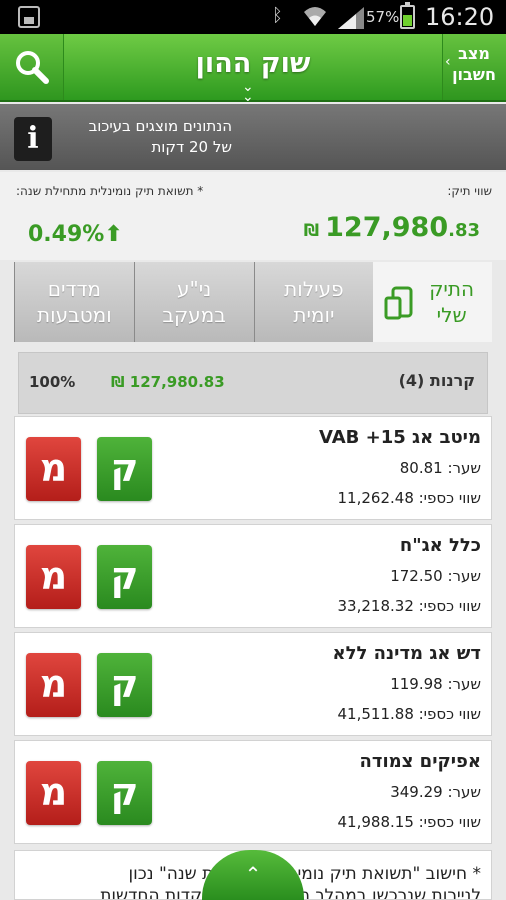  Describe the element at coordinates (409, 498) in the screenshot. I see `fund-value: שווי כספי: 11,262.48` at that location.